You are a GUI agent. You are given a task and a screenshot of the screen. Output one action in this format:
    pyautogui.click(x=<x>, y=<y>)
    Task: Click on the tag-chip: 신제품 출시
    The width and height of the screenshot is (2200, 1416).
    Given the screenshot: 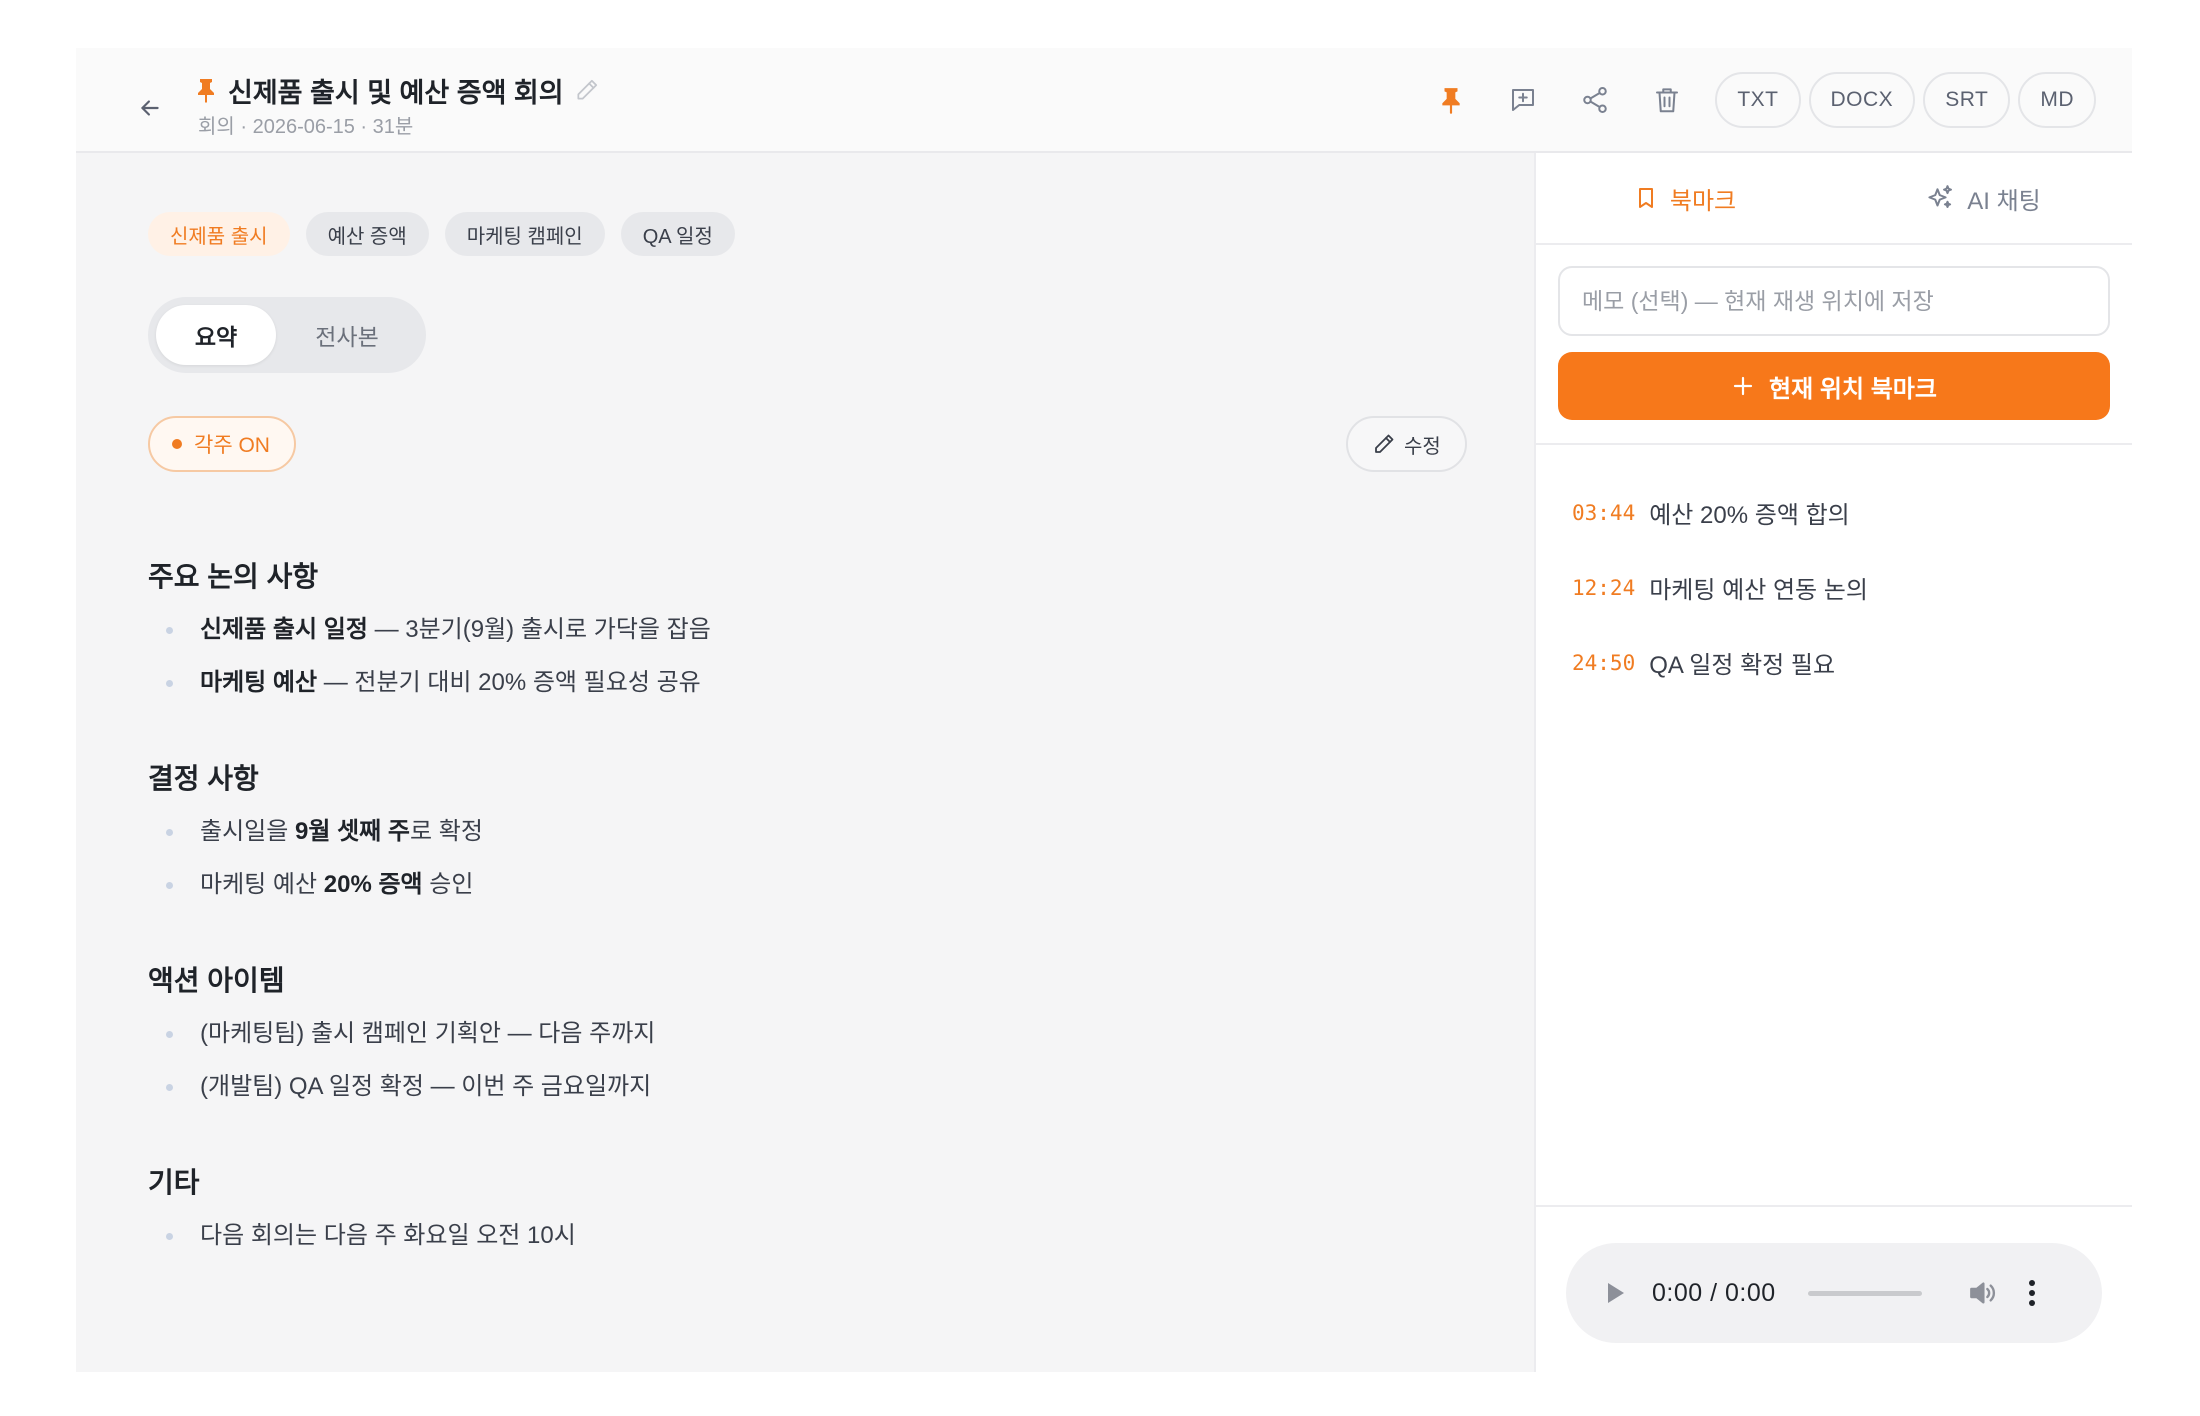 What is the action you would take?
    pyautogui.click(x=219, y=234)
    